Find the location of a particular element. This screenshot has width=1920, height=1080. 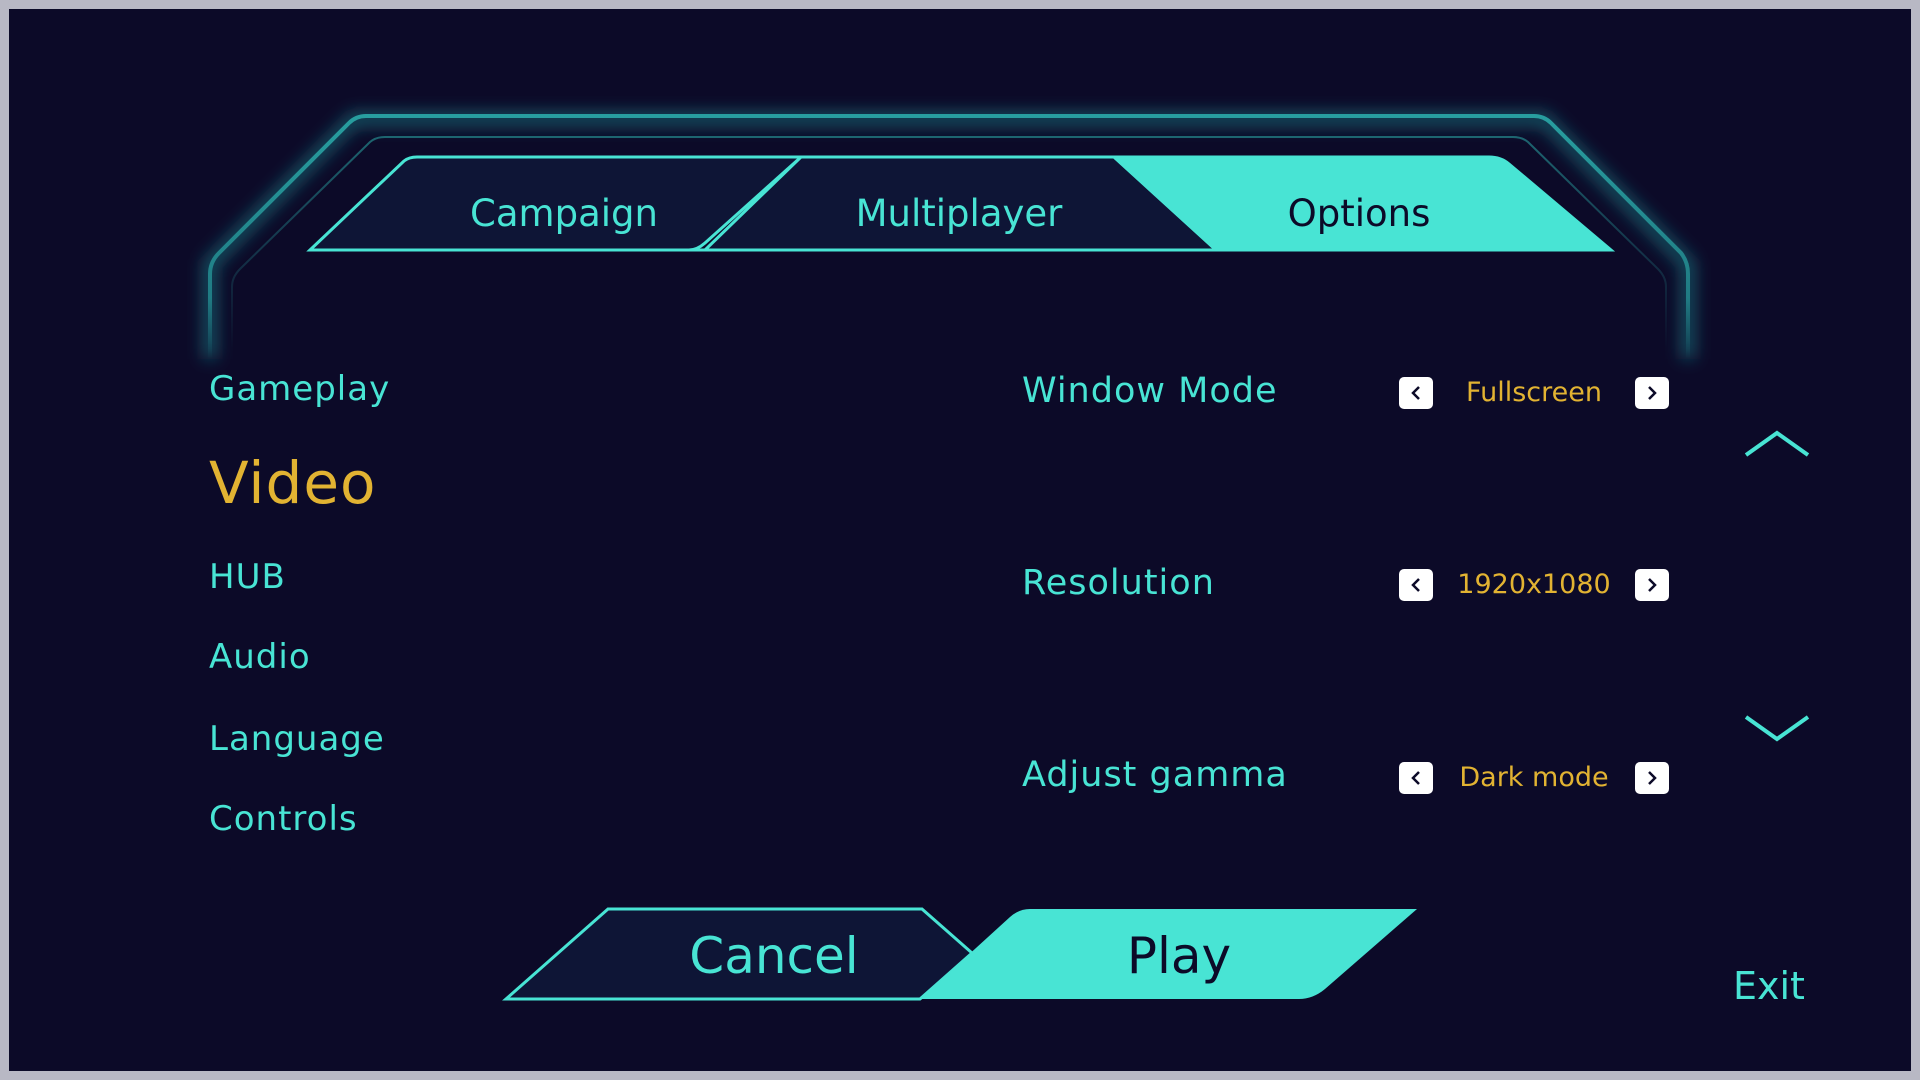

window-mode-value: Fullscreen is located at coordinates (1534, 392).